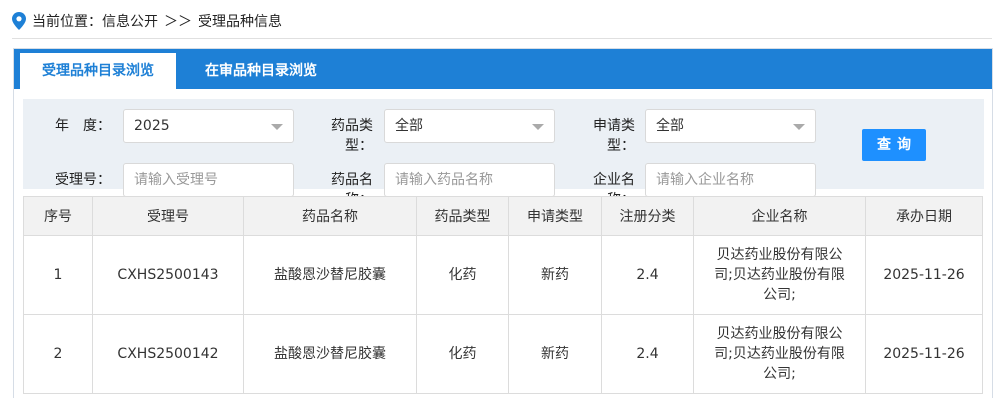  Describe the element at coordinates (730, 126) in the screenshot. I see `apply-type-select: 全部` at that location.